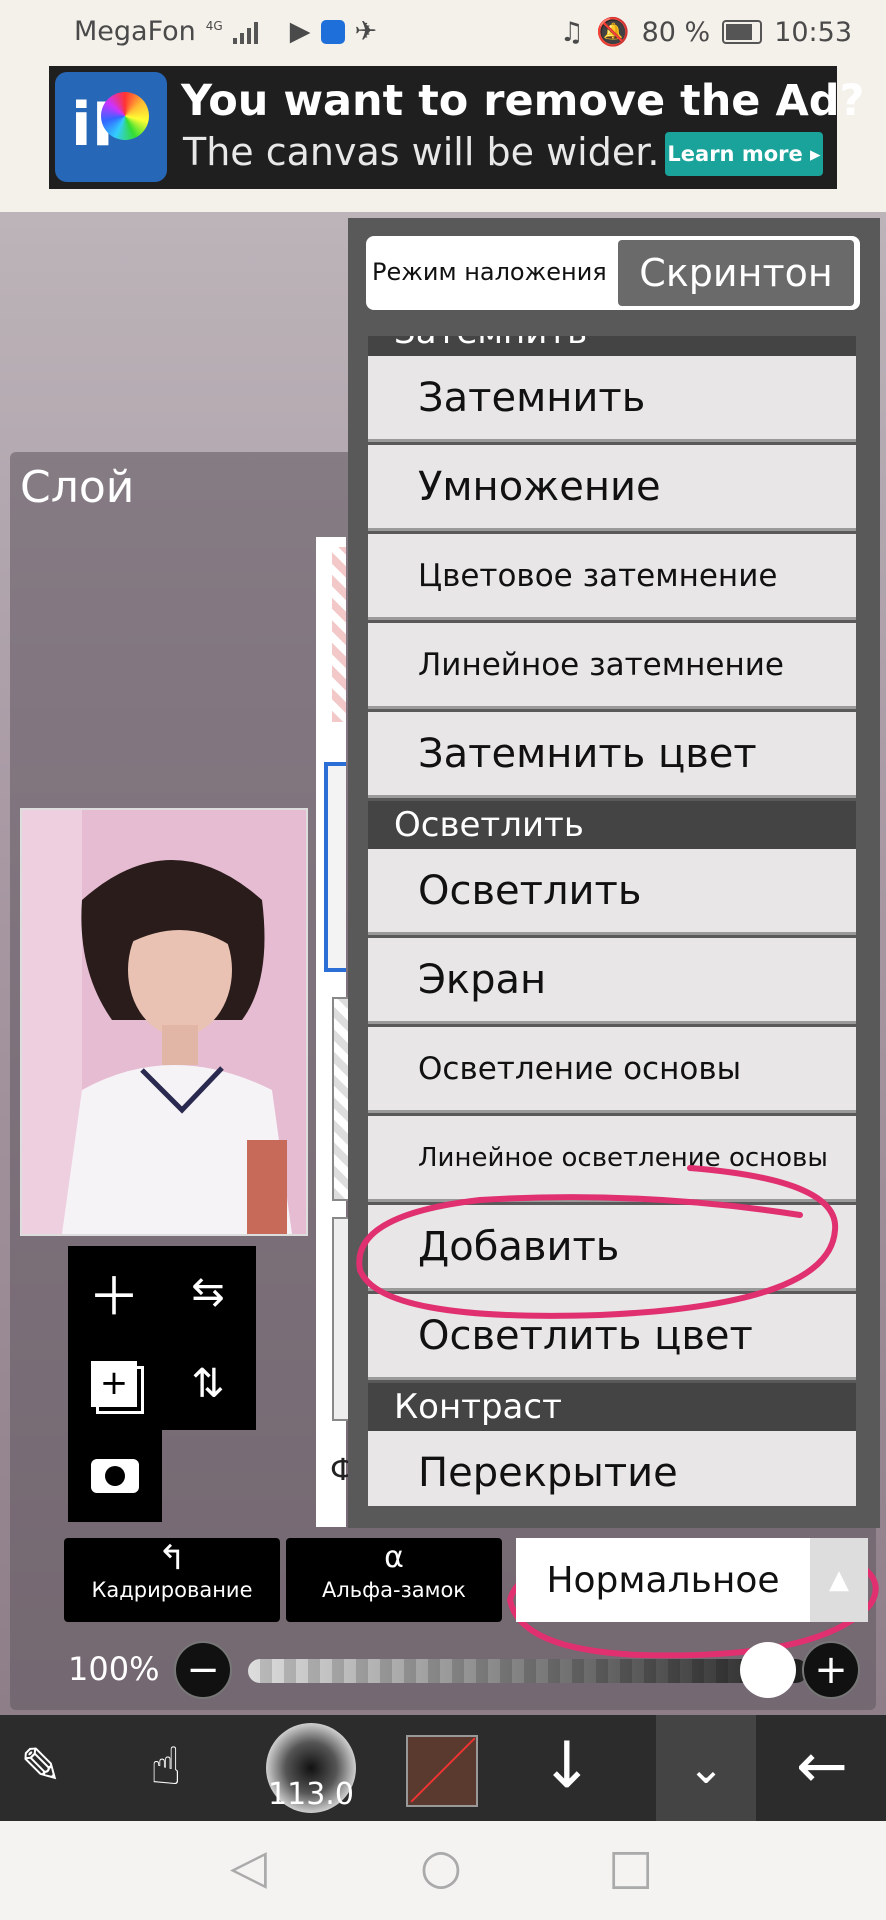  What do you see at coordinates (612, 825) in the screenshot?
I see `blend-section-header: Осветлить` at bounding box center [612, 825].